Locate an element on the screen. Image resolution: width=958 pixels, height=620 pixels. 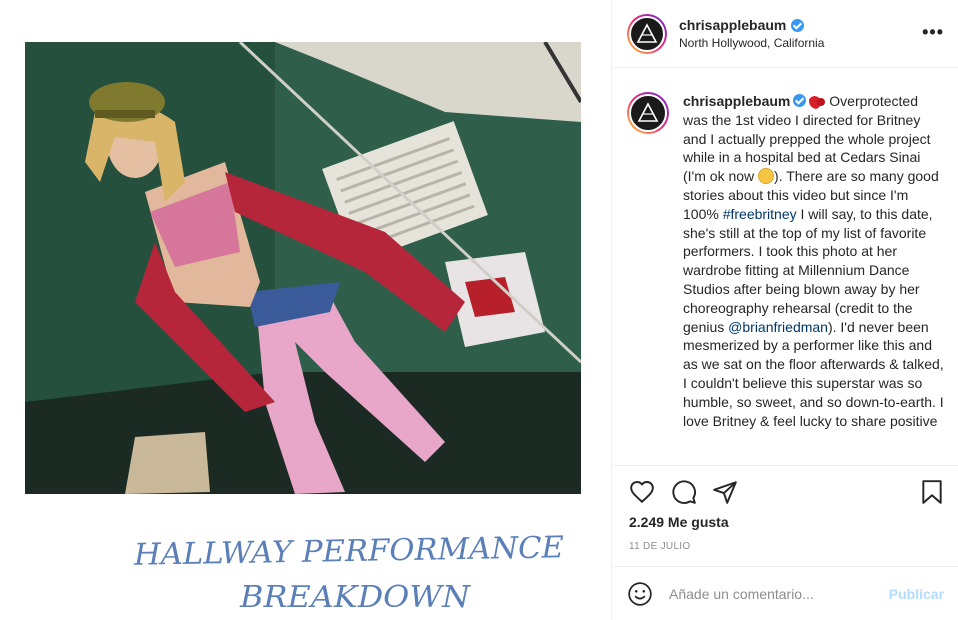
likes-count: 2.249 Me gusta is located at coordinates (679, 522).